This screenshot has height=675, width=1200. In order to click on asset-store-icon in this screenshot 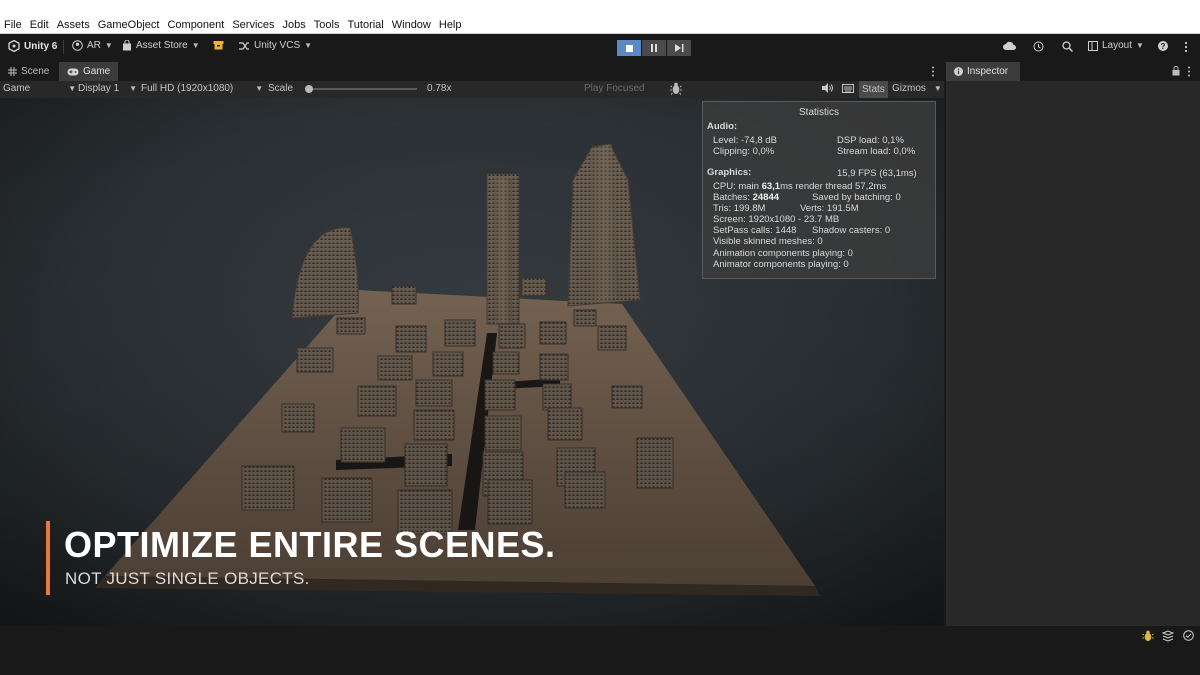, I will do `click(127, 45)`.